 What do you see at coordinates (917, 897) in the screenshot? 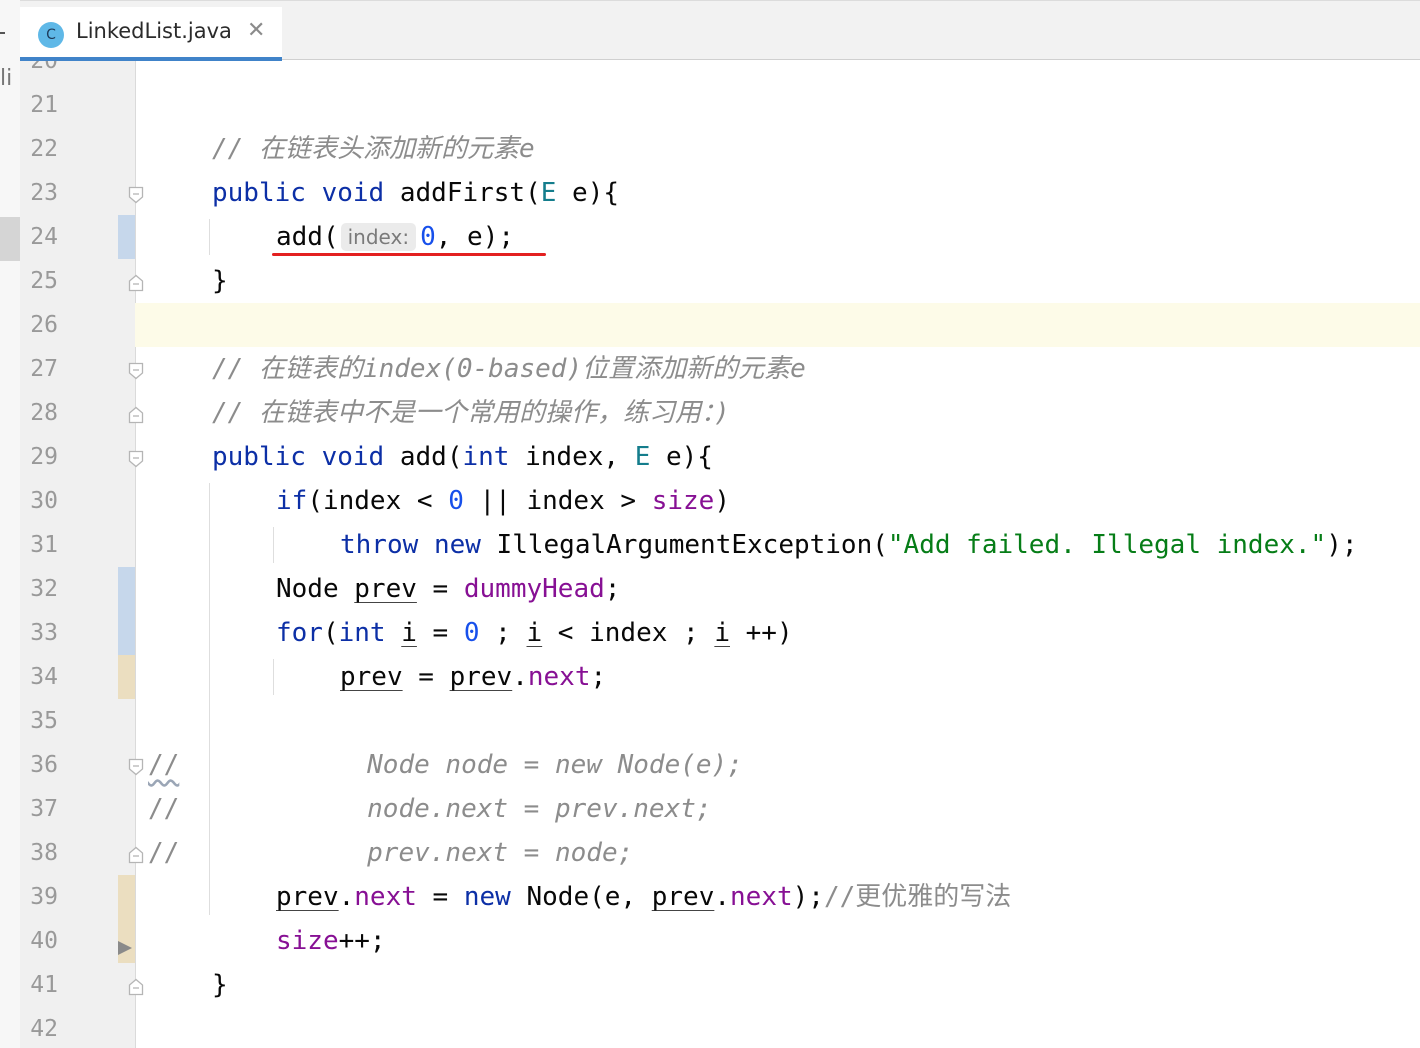
I see `comment-token: //更优雅的写法` at bounding box center [917, 897].